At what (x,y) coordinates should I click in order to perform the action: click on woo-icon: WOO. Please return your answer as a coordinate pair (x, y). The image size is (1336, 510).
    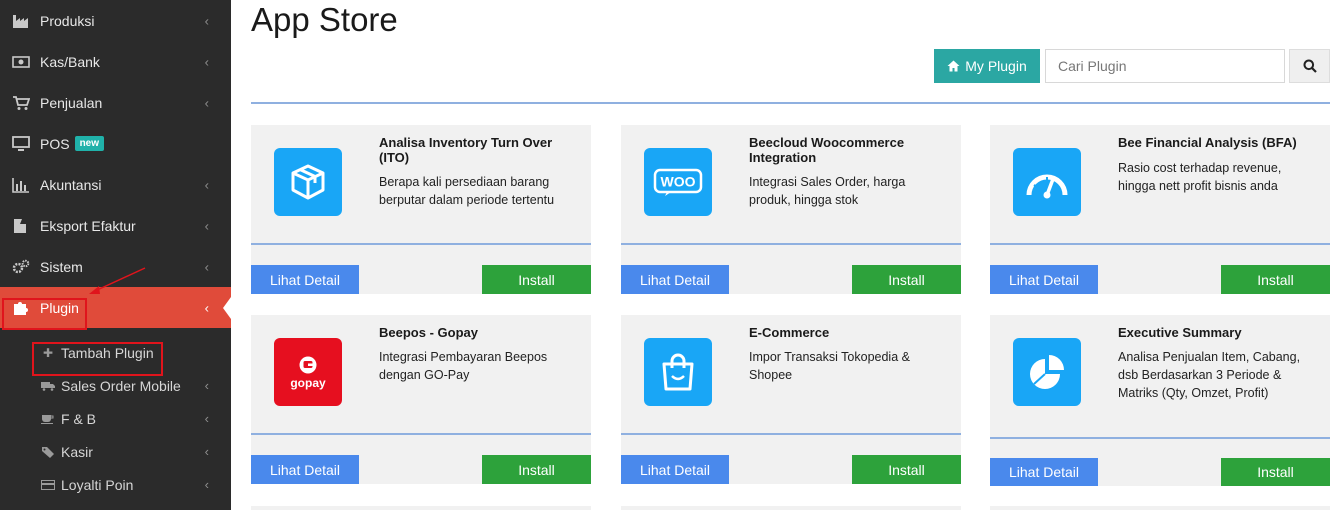
    Looking at the image, I should click on (678, 182).